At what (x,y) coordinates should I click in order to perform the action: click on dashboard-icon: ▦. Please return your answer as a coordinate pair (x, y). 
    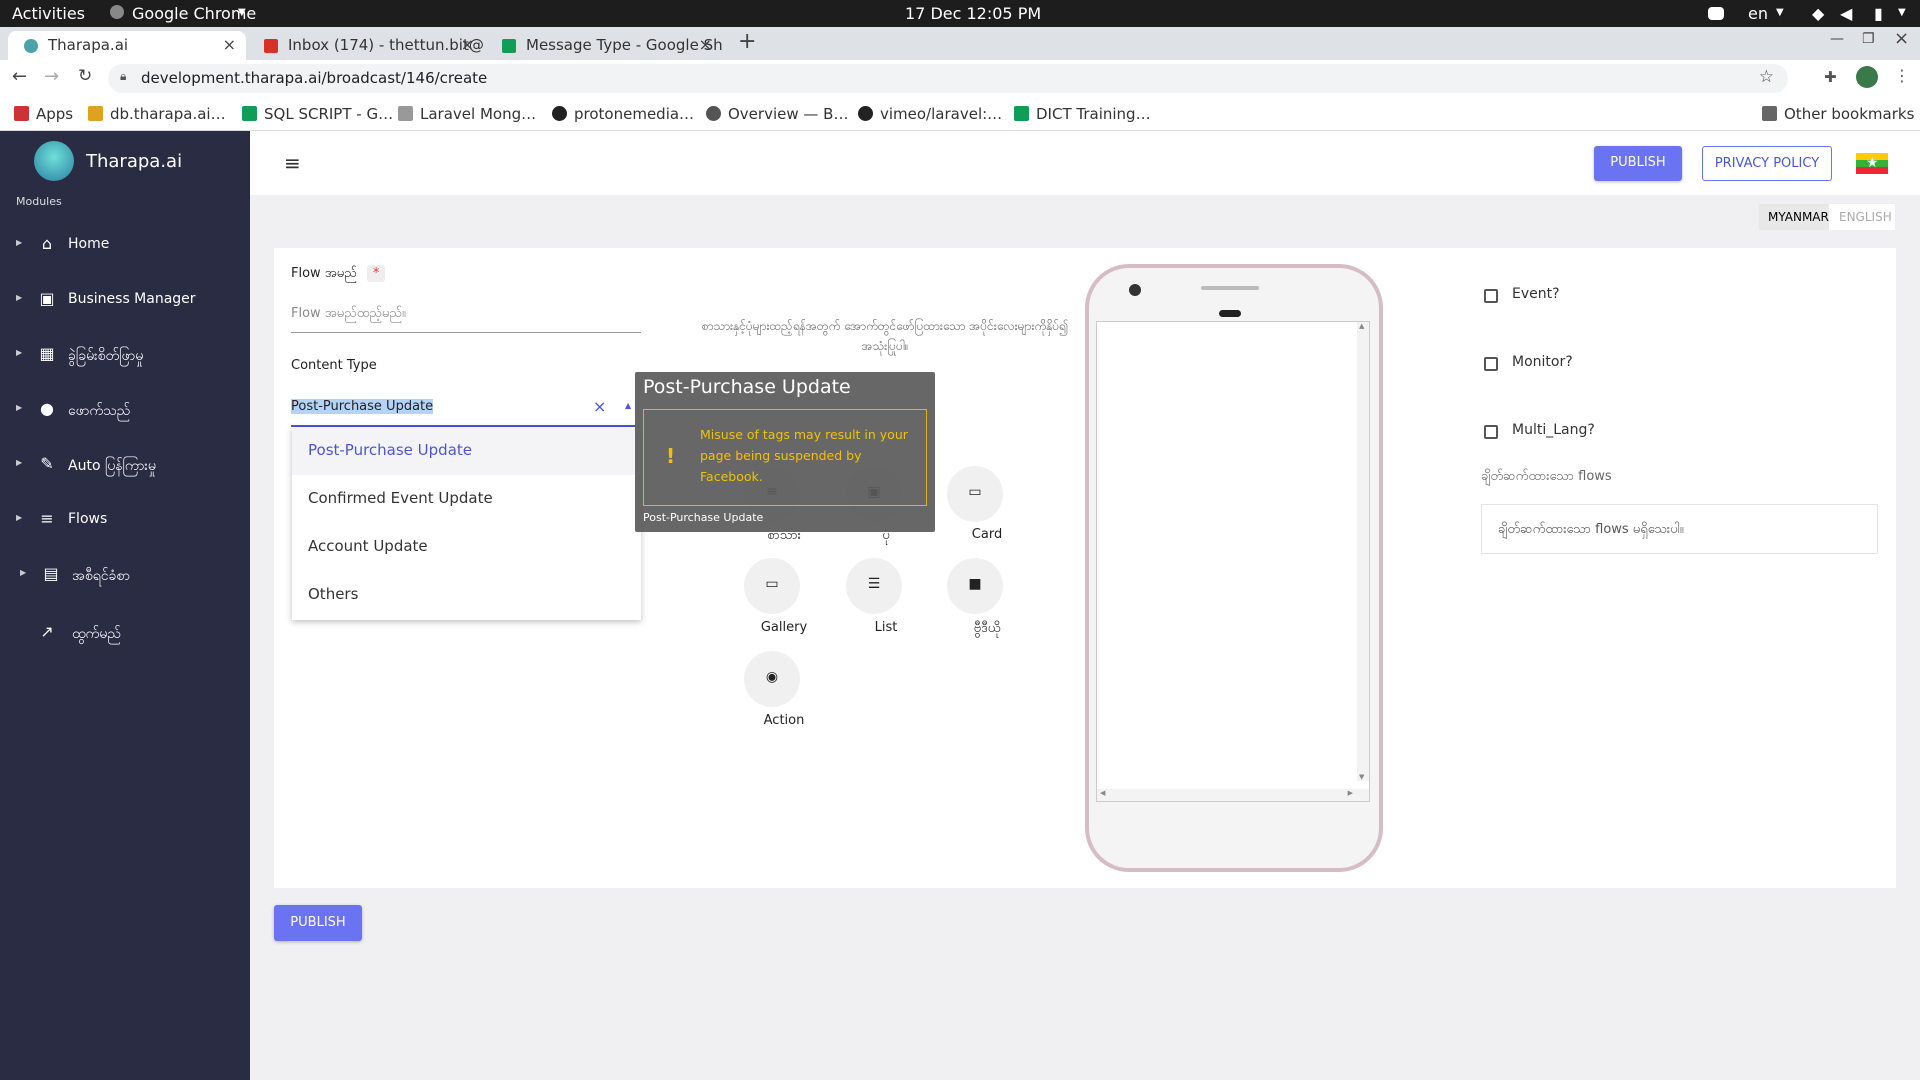
    Looking at the image, I should click on (47, 353).